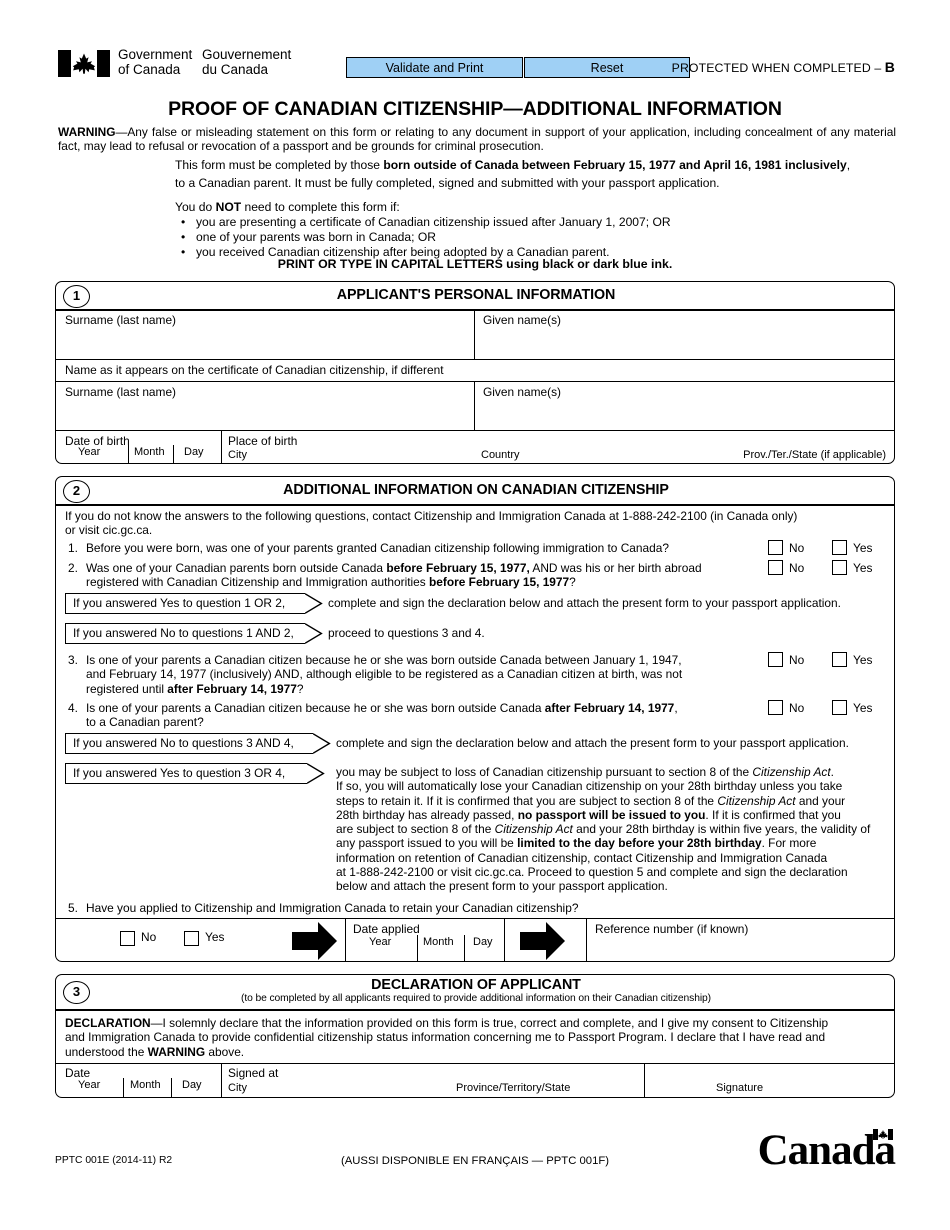 This screenshot has width=950, height=1230. What do you see at coordinates (475, 296) in the screenshot?
I see `section1-header: 1 APPLICANT'S PERSONAL INFORMATION` at bounding box center [475, 296].